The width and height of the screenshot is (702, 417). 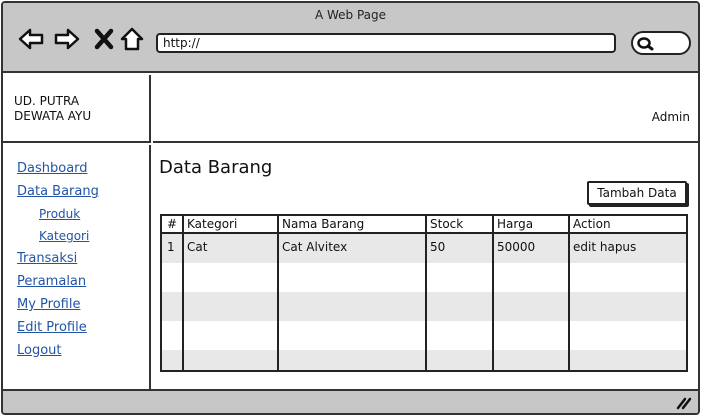 What do you see at coordinates (64, 236) in the screenshot?
I see `sidebar-item-kategori: Kategori` at bounding box center [64, 236].